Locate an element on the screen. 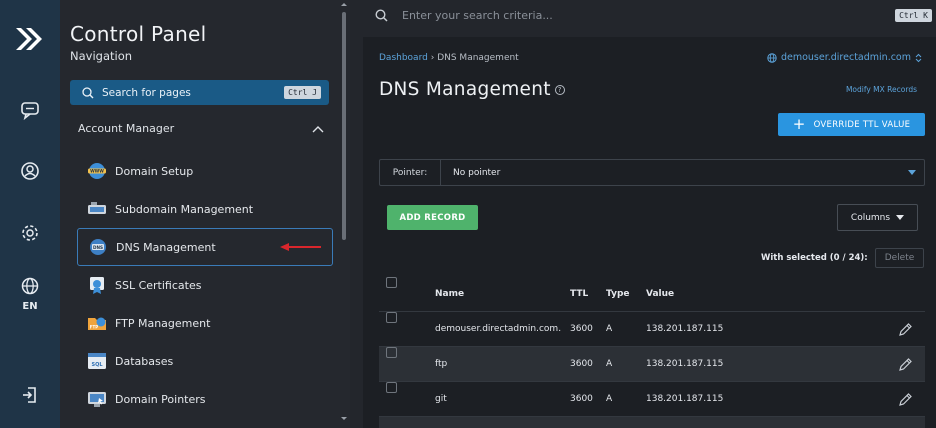 This screenshot has width=936, height=428. breadcrumb: Dashboard › DNS Management is located at coordinates (449, 58).